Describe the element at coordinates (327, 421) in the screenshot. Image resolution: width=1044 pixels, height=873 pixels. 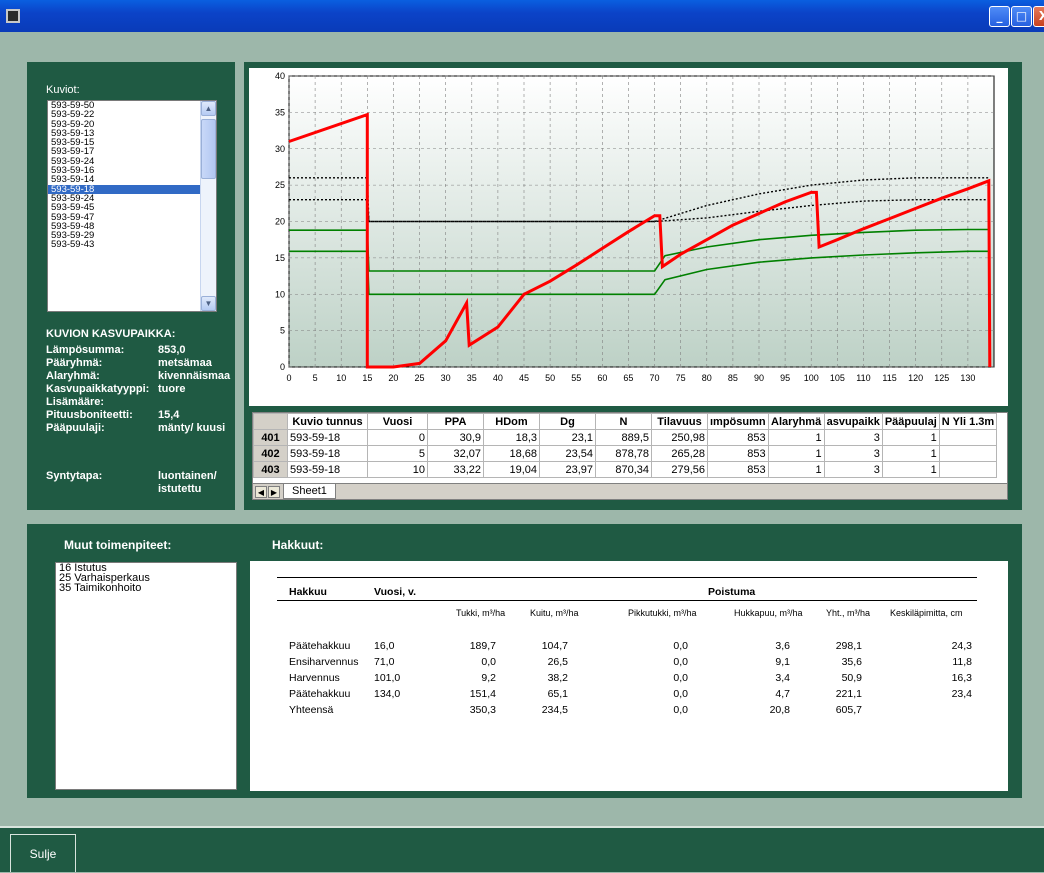
I see `sheet-column-header: Kuvio tunnus` at that location.